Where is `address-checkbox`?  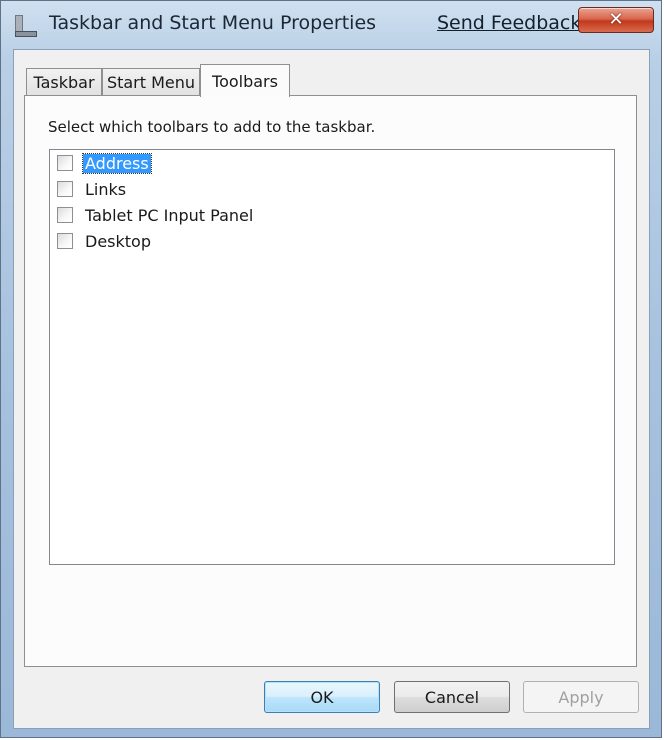 address-checkbox is located at coordinates (65, 163).